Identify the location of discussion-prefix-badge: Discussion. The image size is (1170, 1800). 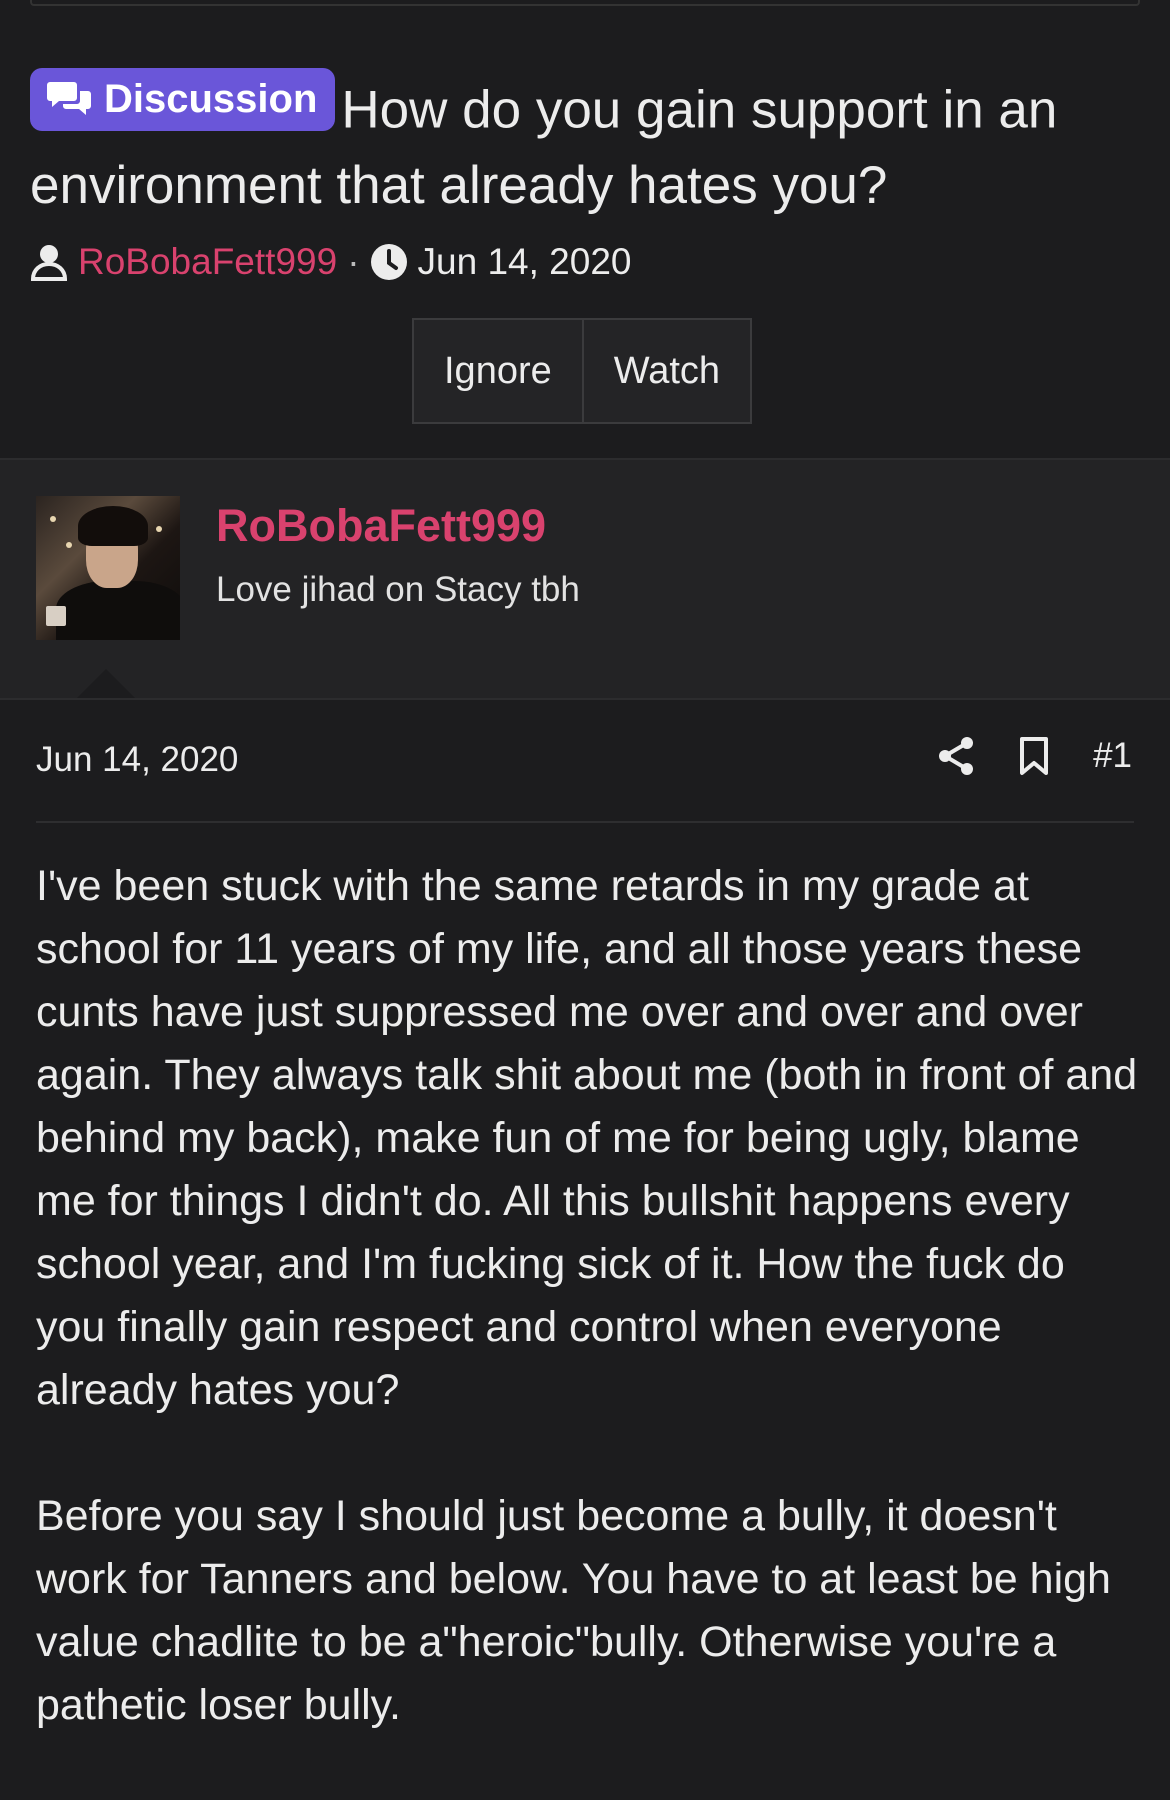
(183, 99).